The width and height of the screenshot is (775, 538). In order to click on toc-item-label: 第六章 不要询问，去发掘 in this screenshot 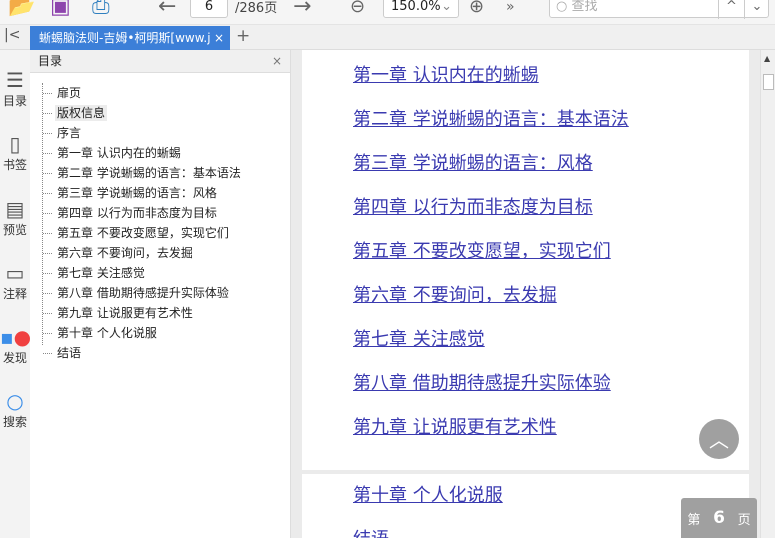, I will do `click(125, 253)`.